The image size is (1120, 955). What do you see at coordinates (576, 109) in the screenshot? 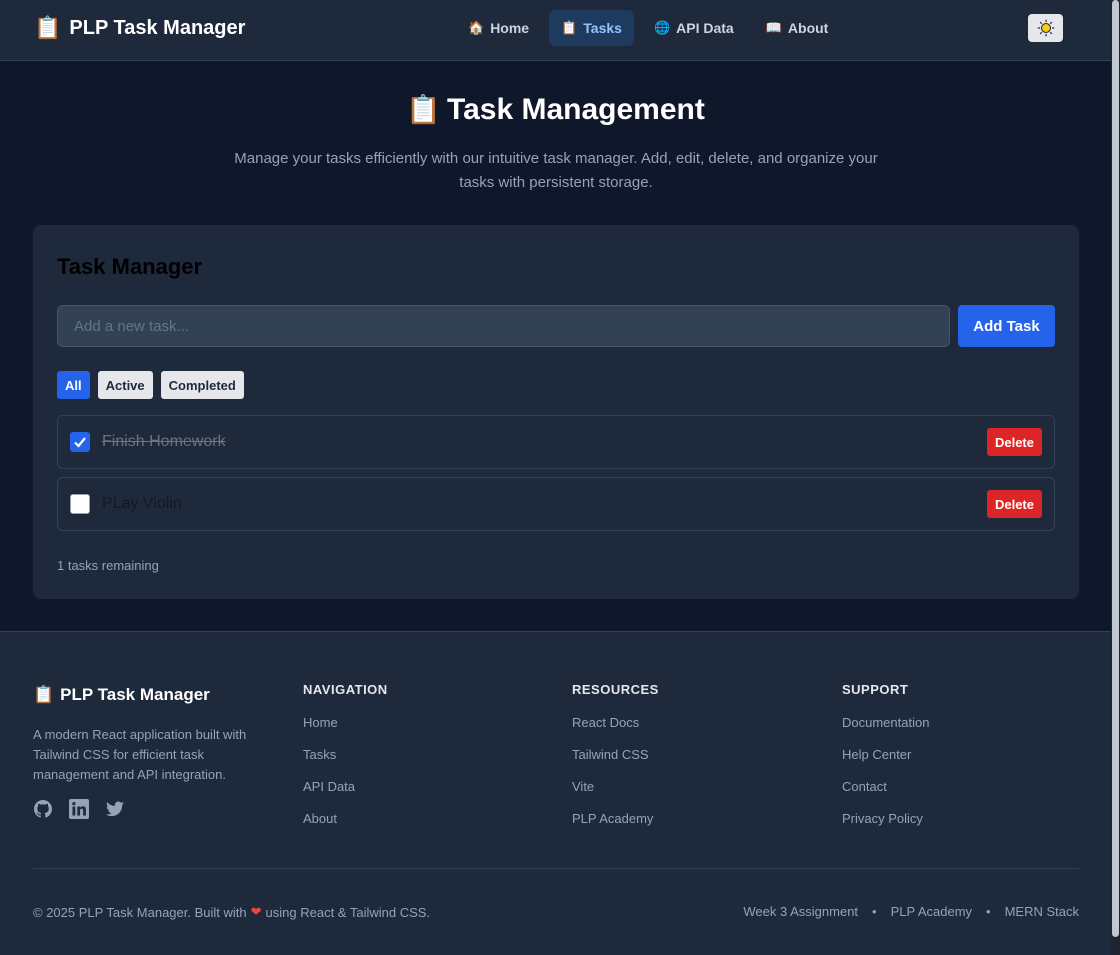
I see `page-title-text: Task Management` at bounding box center [576, 109].